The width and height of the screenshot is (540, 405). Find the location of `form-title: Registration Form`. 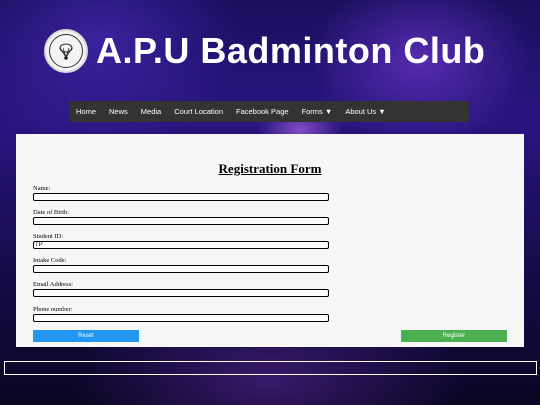

form-title: Registration Form is located at coordinates (270, 168).